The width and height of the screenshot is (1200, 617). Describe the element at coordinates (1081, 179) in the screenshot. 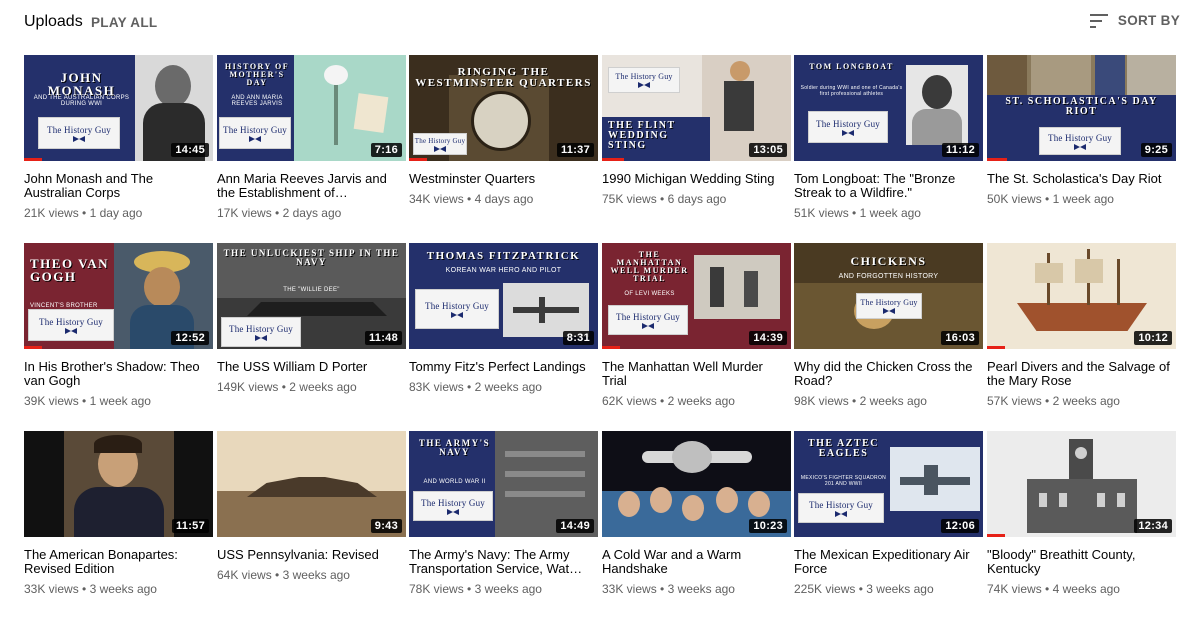

I see `video-title: The St. Scholastica's Day Riot` at that location.